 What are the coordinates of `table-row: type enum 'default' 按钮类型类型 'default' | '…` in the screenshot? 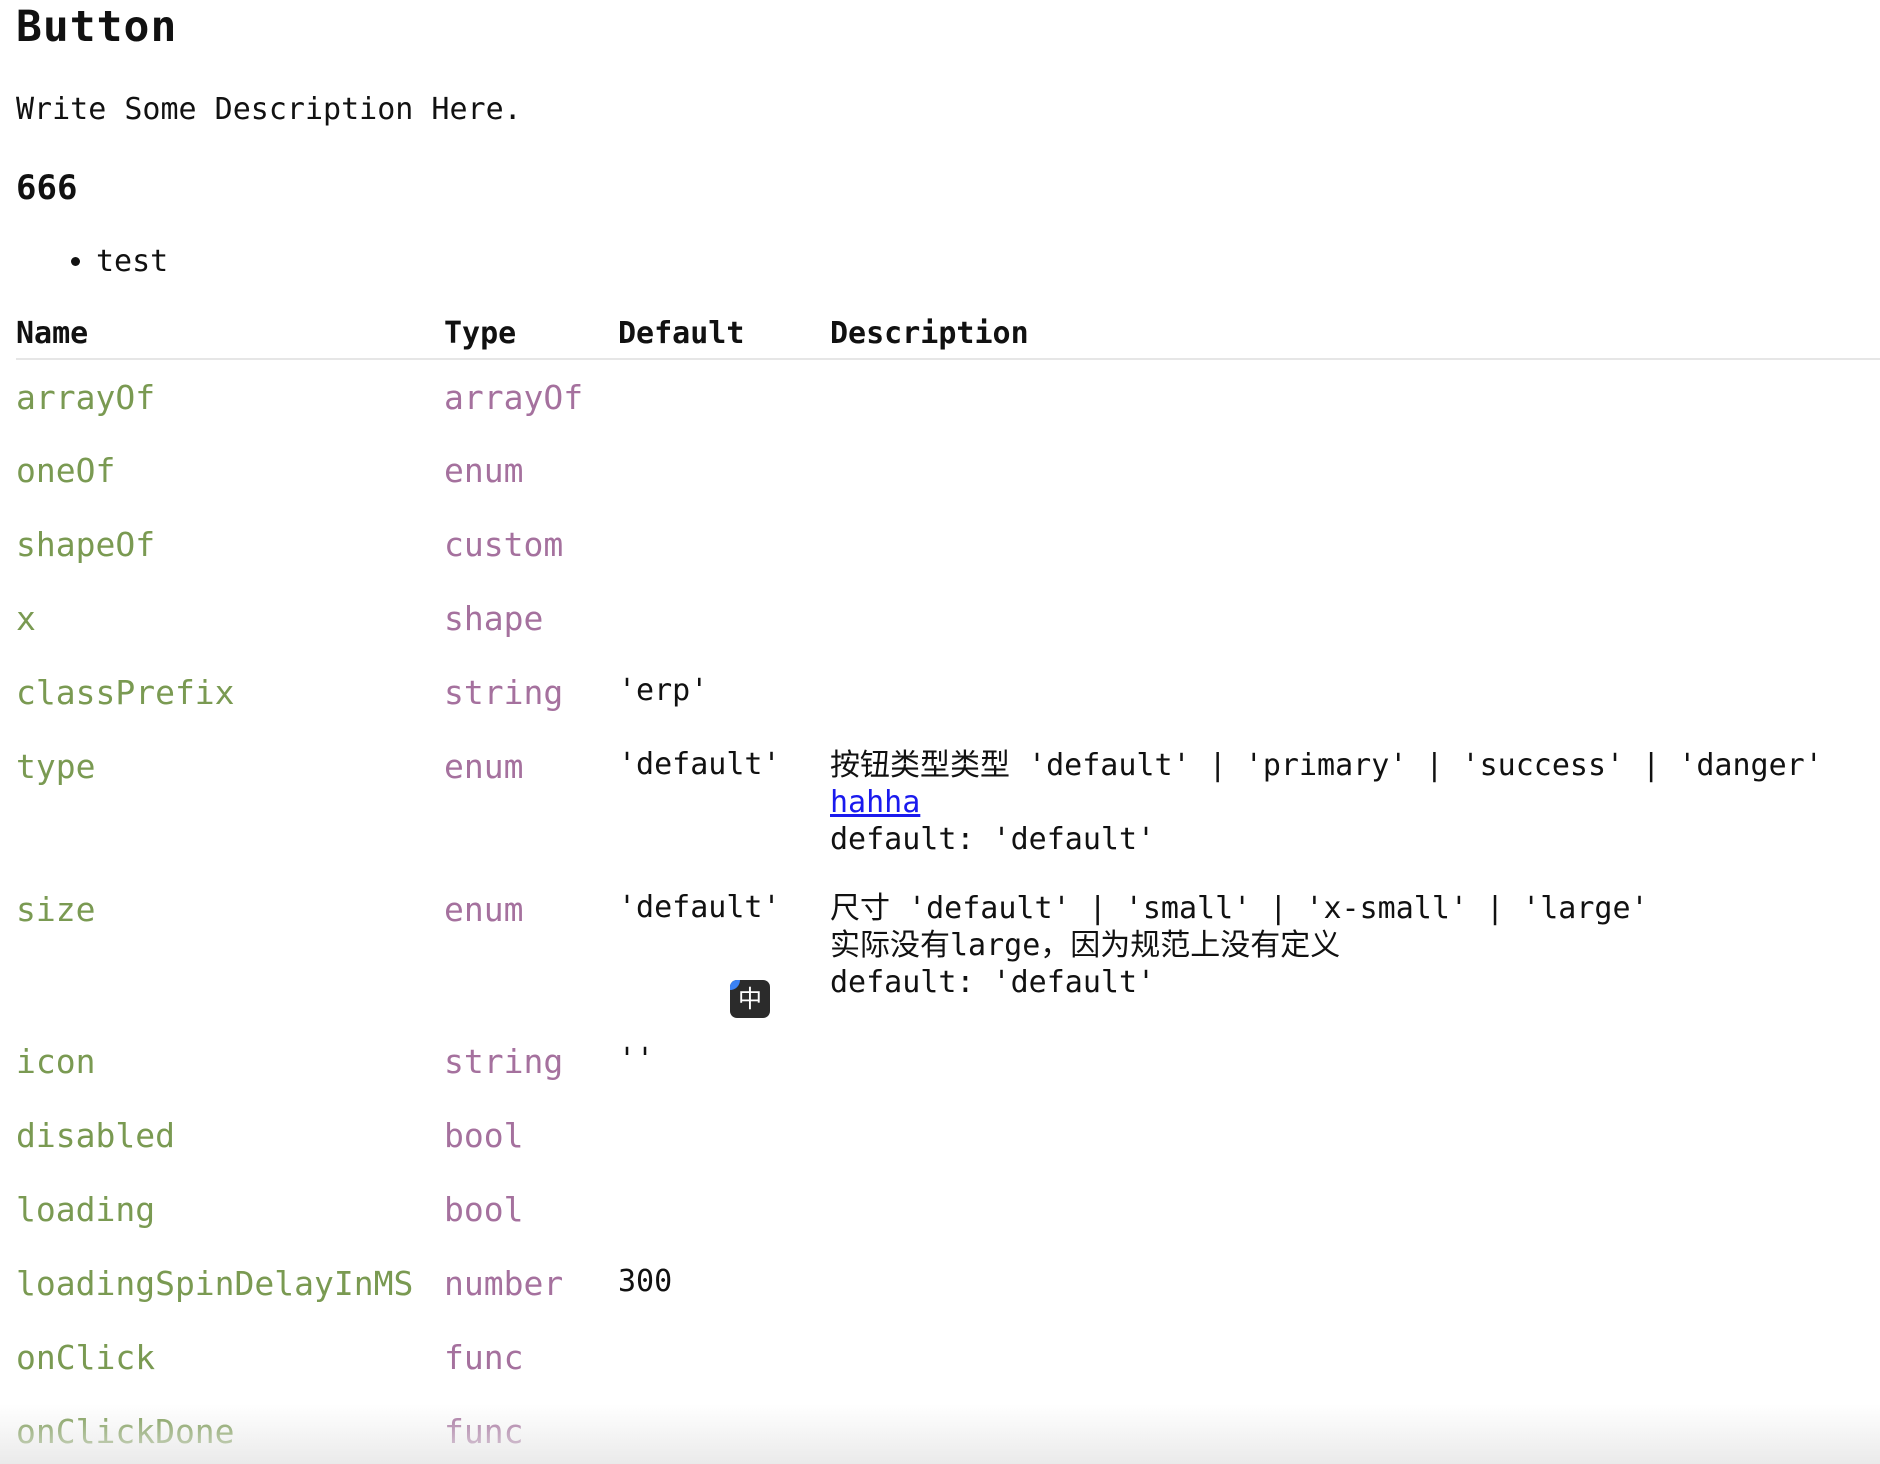 It's located at (948, 800).